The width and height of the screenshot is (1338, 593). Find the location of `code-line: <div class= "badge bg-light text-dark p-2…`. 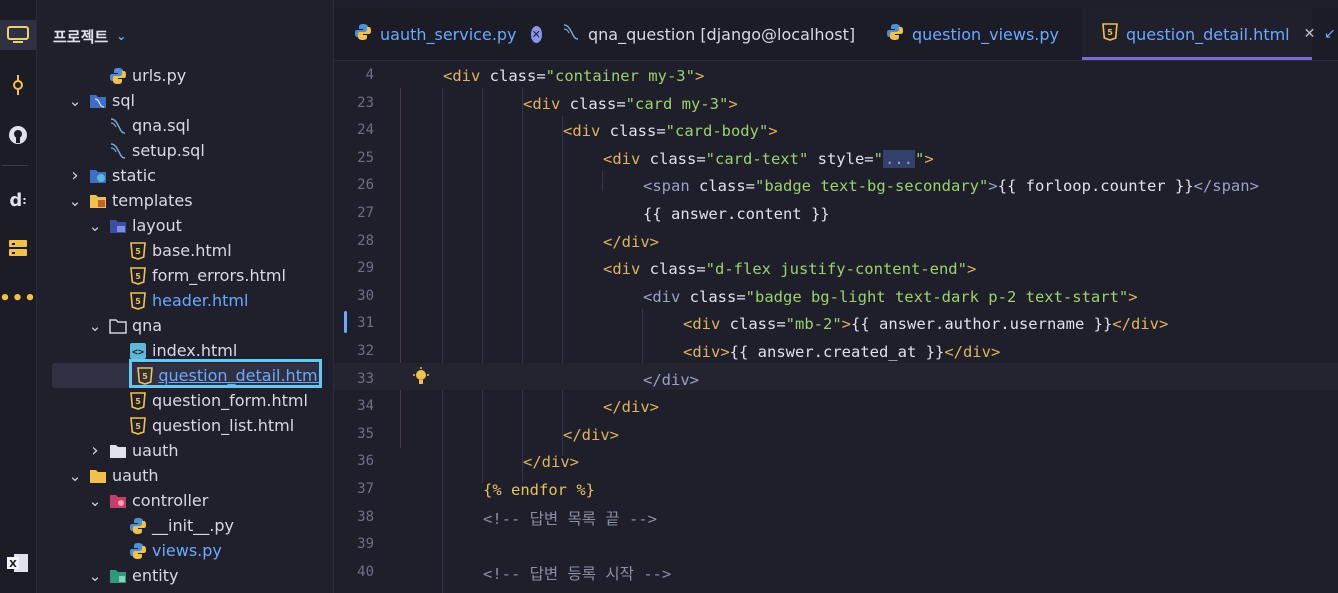

code-line: <div class= "badge bg-light text-dark p-2… is located at coordinates (890, 296).